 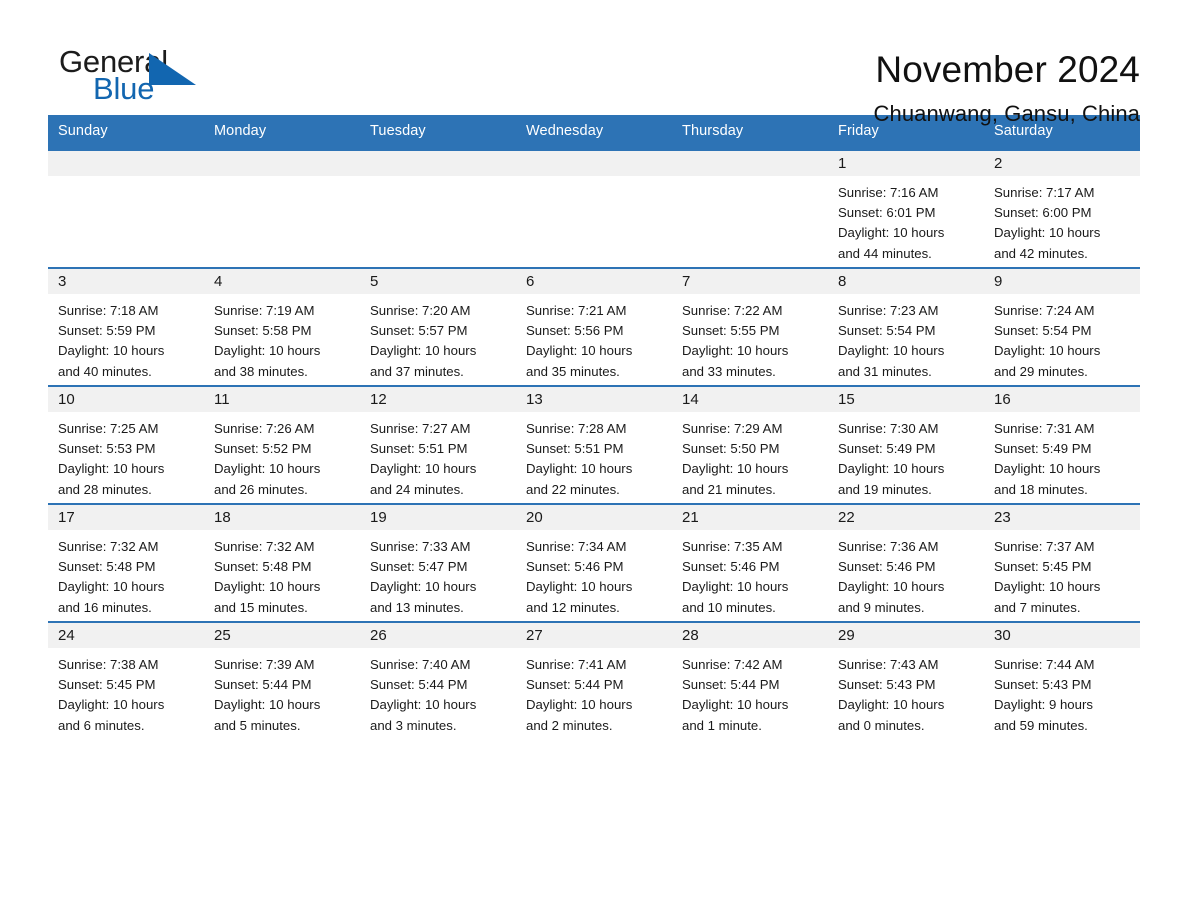 What do you see at coordinates (1044, 546) in the screenshot?
I see `sunrise-text: Sunrise: 7:37 AM` at bounding box center [1044, 546].